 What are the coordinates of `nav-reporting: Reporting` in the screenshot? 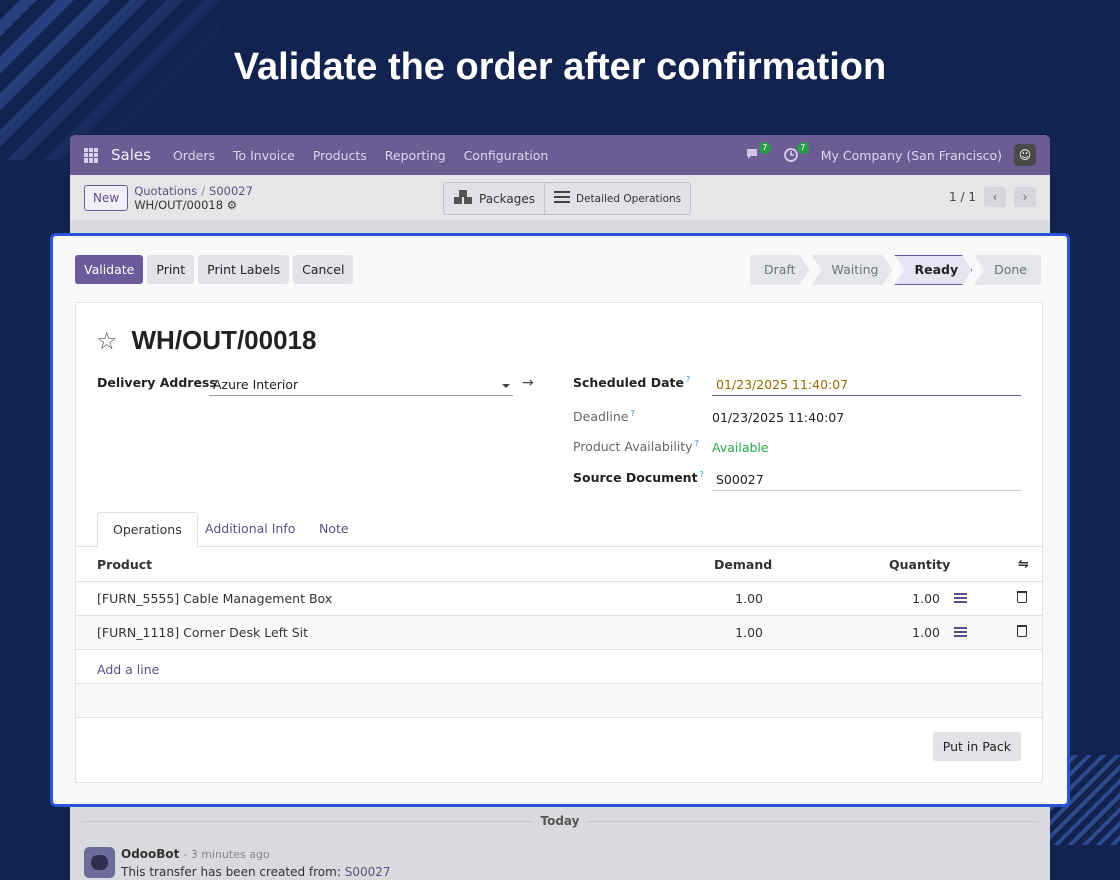 It's located at (415, 155).